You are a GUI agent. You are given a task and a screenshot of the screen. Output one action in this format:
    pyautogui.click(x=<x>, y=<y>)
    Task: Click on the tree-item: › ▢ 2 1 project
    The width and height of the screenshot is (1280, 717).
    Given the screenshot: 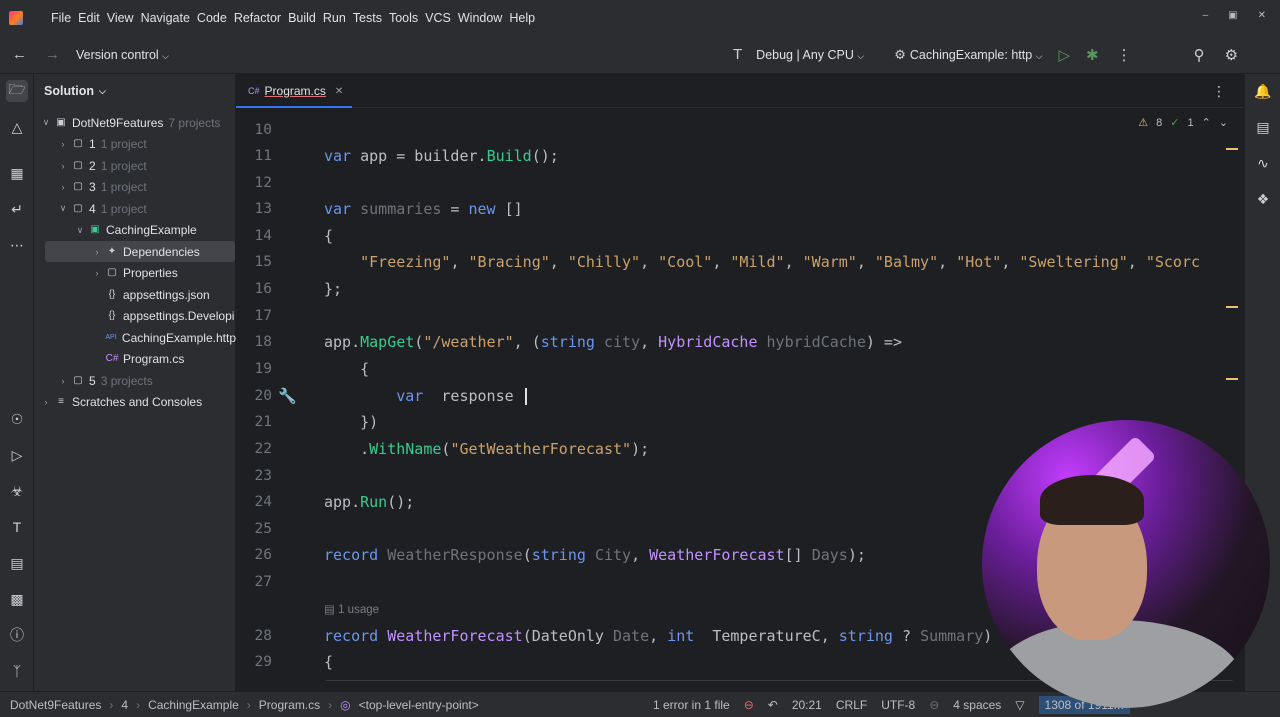 What is the action you would take?
    pyautogui.click(x=135, y=165)
    